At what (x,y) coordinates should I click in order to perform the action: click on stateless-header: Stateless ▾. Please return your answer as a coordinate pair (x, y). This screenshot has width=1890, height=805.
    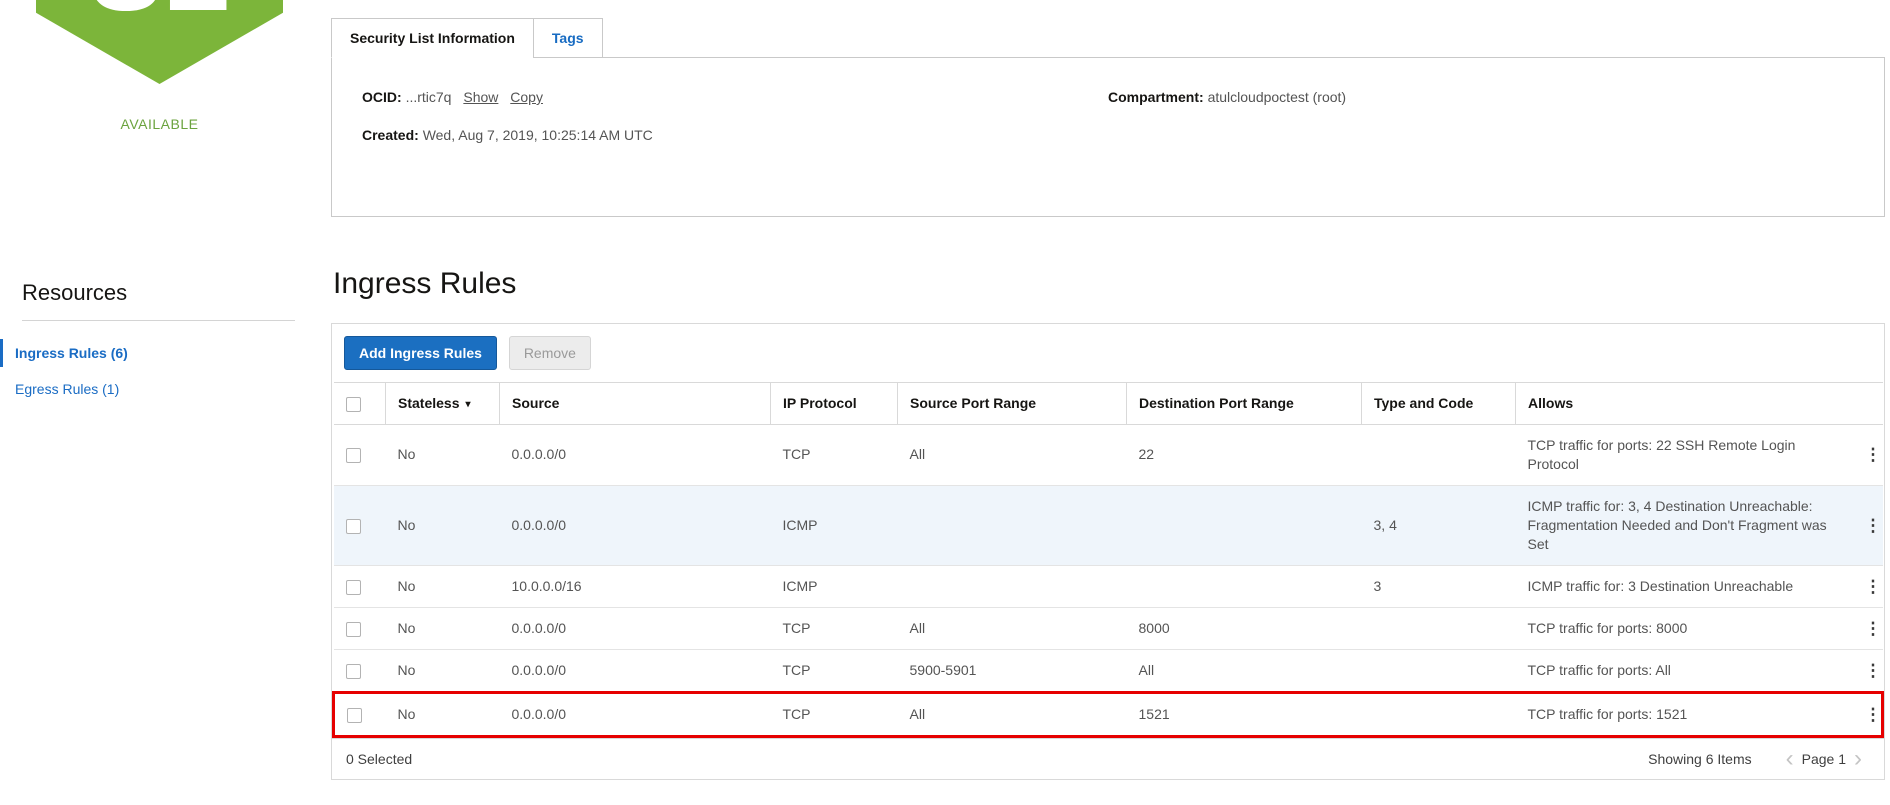
    Looking at the image, I should click on (442, 403).